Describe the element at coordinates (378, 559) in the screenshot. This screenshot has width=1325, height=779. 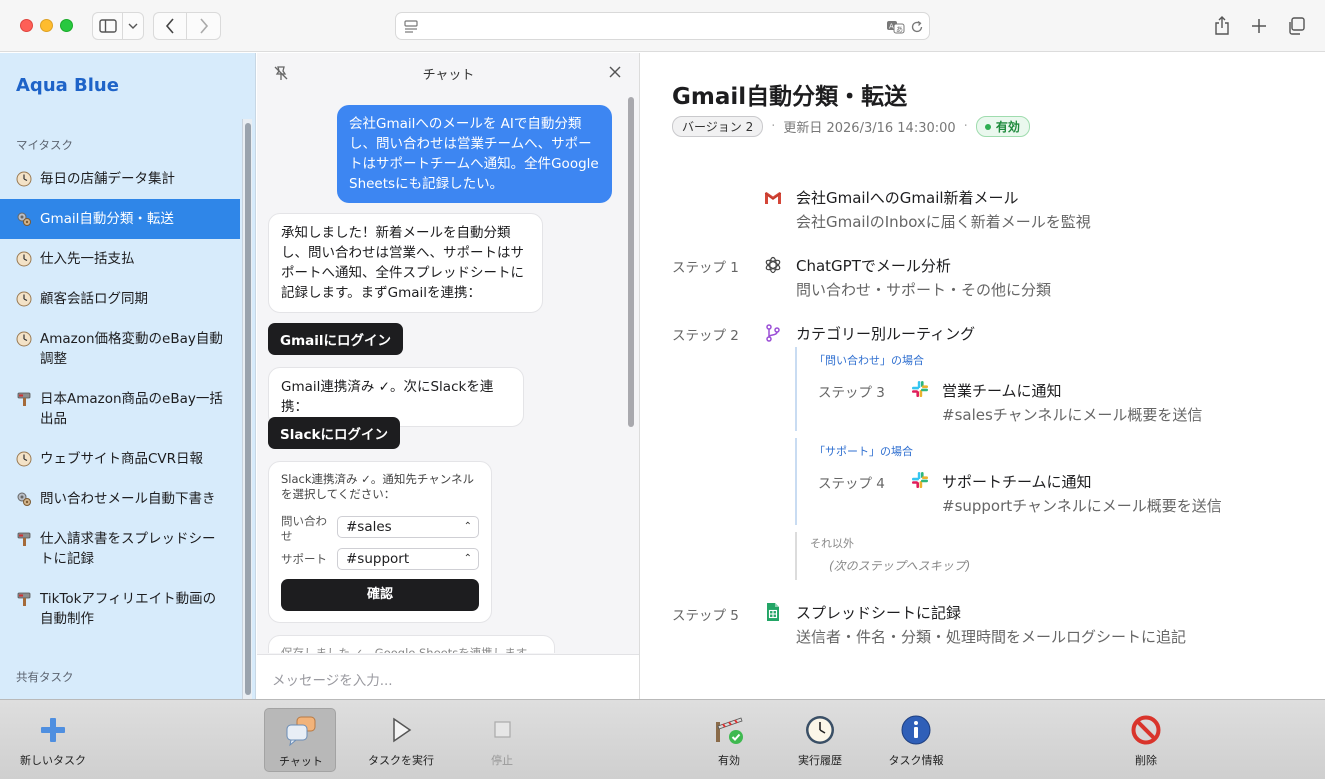
I see `support-channel-value: #support` at that location.